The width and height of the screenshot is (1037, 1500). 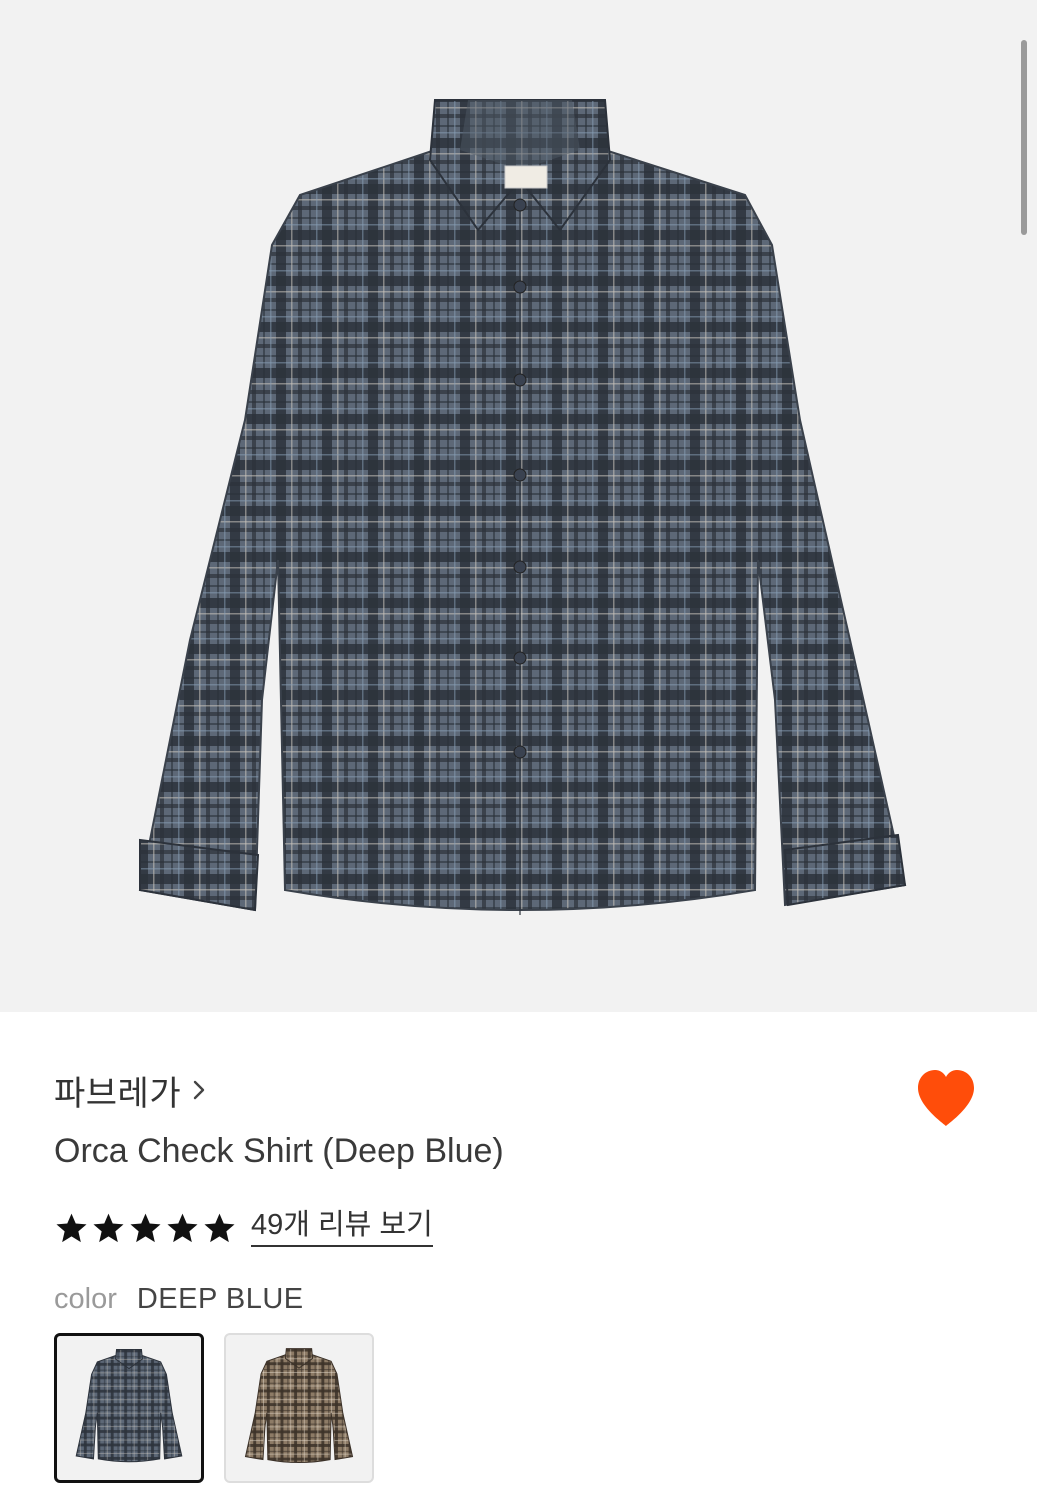 I want to click on color-row: color DEEP BLUE, so click(x=179, y=1299).